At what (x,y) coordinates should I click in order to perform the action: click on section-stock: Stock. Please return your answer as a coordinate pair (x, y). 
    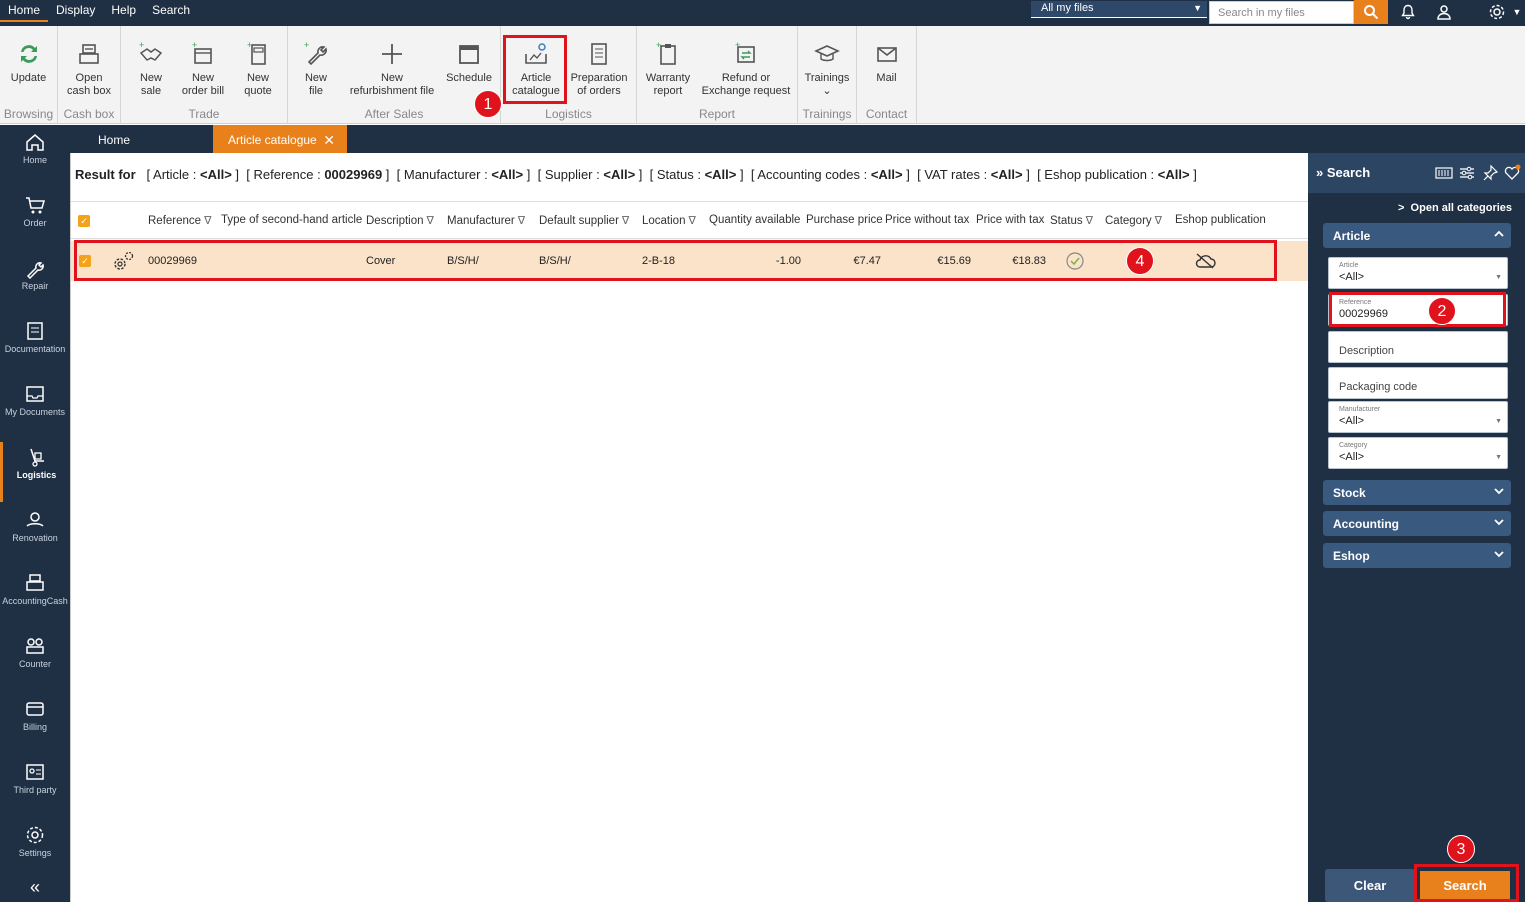
    Looking at the image, I should click on (1417, 492).